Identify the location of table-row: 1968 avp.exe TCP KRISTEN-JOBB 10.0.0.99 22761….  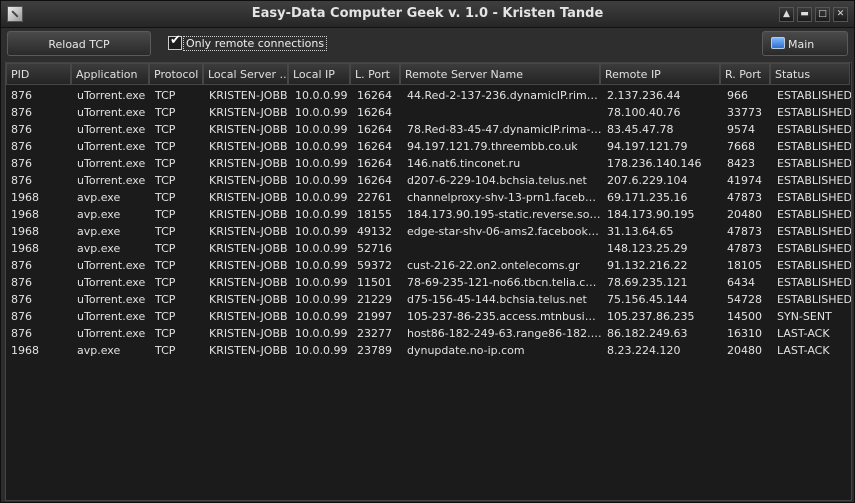
(428, 197).